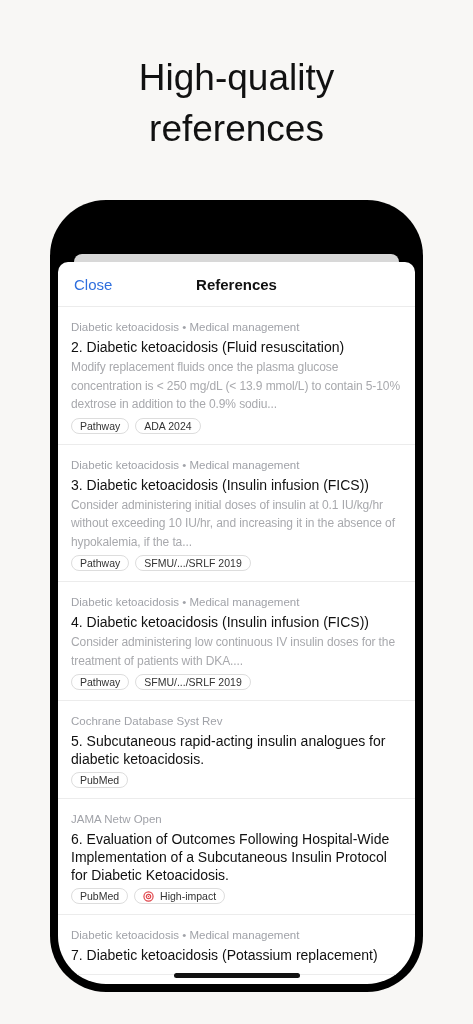 This screenshot has height=1024, width=473. I want to click on reference-title: 4. Diabetic ketoacidosis (Insulin infusion (FICS)), so click(236, 622).